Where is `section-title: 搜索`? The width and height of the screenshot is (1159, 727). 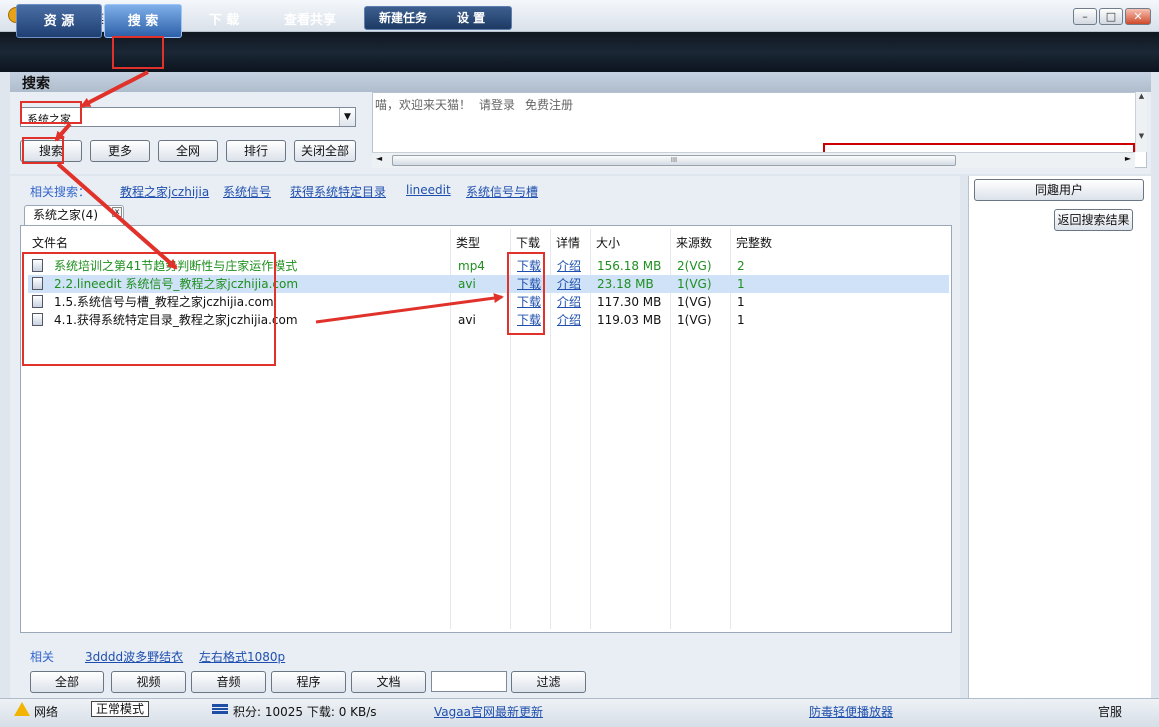 section-title: 搜索 is located at coordinates (36, 84).